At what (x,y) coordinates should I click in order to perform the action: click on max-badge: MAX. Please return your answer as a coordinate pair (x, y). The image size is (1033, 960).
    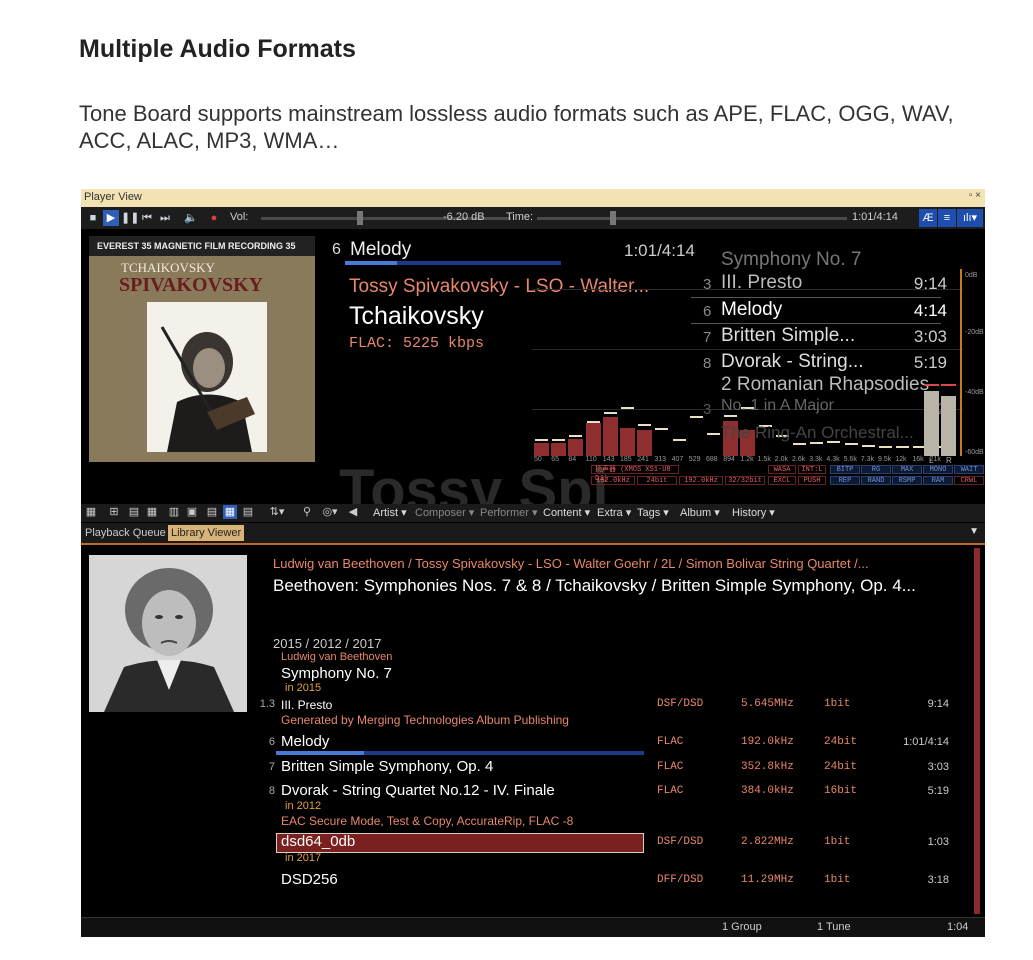
    Looking at the image, I should click on (907, 469).